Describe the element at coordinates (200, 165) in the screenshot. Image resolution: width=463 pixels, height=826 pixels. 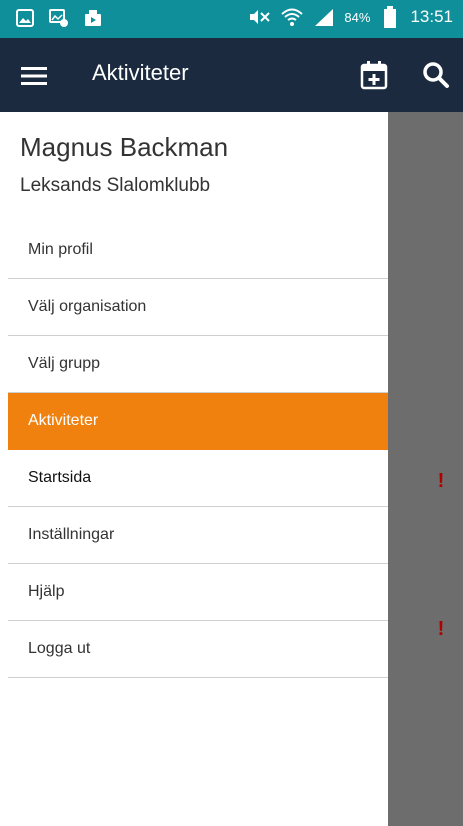
I see `drawer-header: Magnus Backman Leksands Slalomklubb` at that location.